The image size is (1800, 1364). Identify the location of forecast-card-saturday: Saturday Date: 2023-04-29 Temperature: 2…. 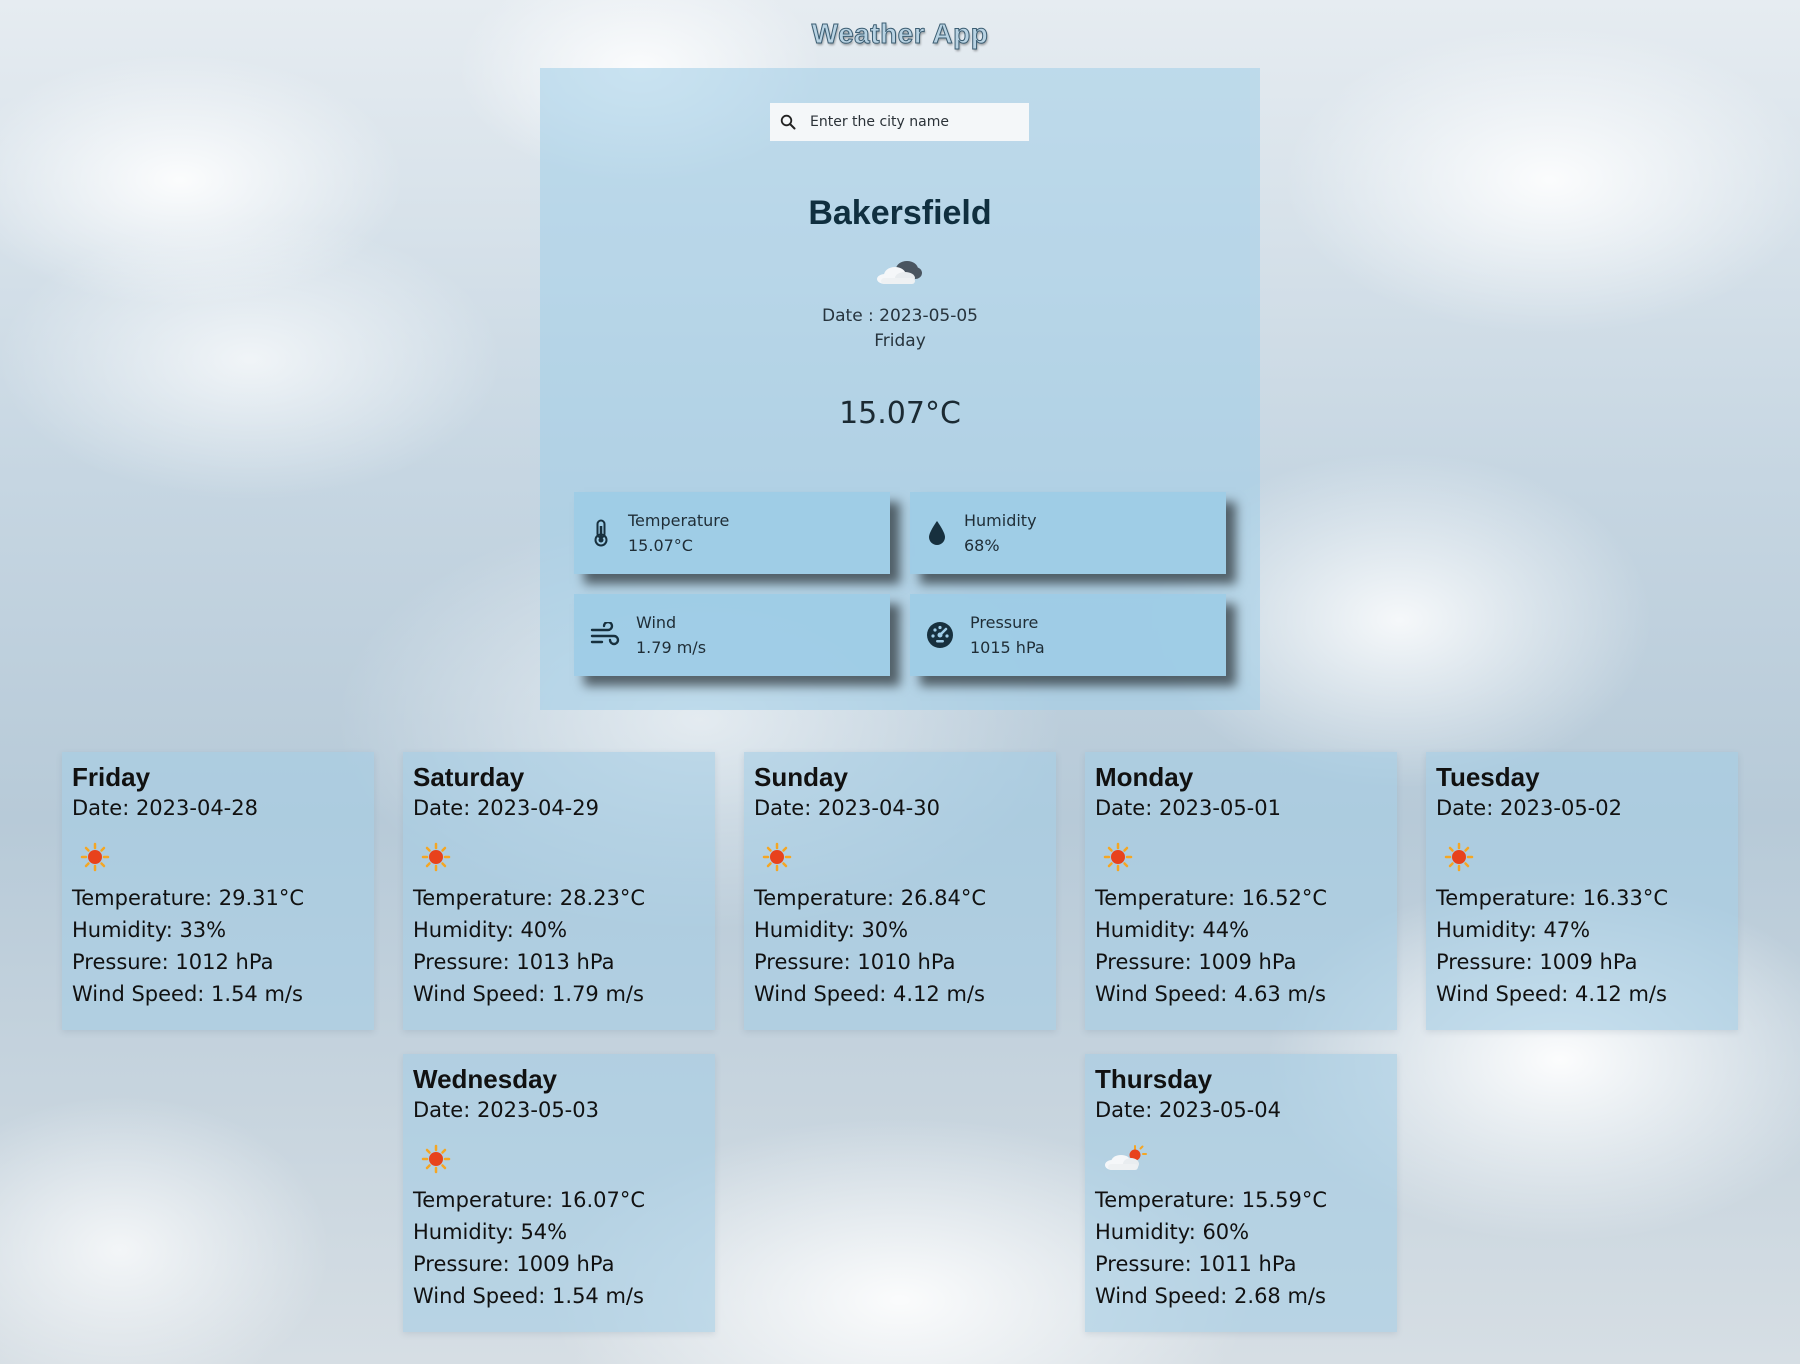
(559, 891).